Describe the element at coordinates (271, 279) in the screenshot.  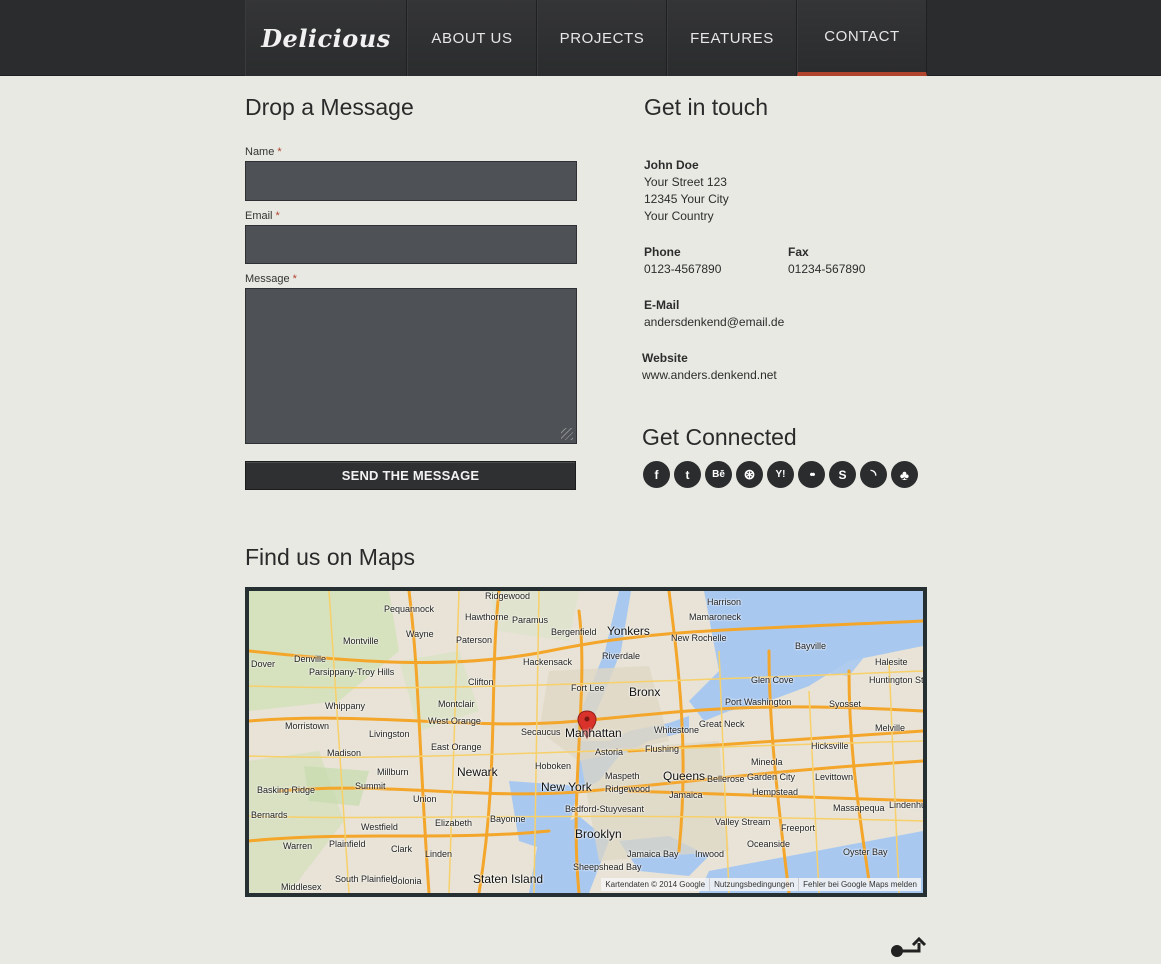
I see `message-label: Message *` at that location.